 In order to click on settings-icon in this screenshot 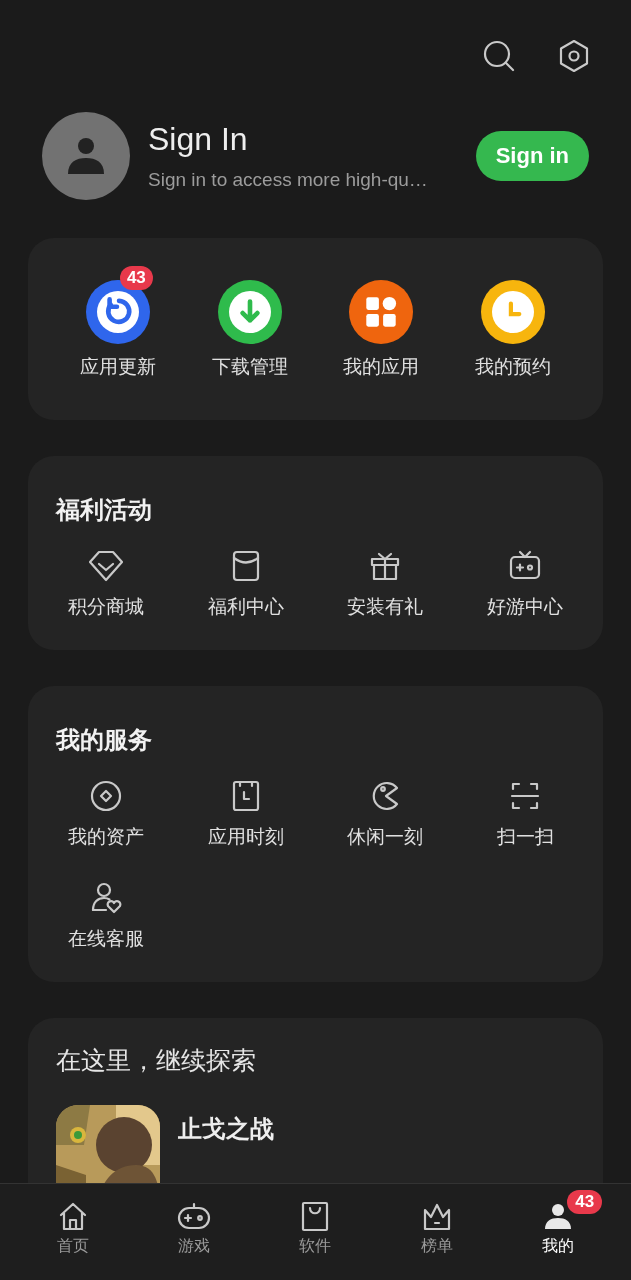, I will do `click(574, 56)`.